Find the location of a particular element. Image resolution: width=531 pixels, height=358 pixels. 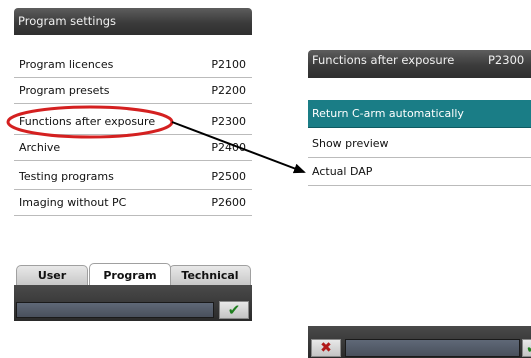

highlight-ellipse is located at coordinates (90, 122).